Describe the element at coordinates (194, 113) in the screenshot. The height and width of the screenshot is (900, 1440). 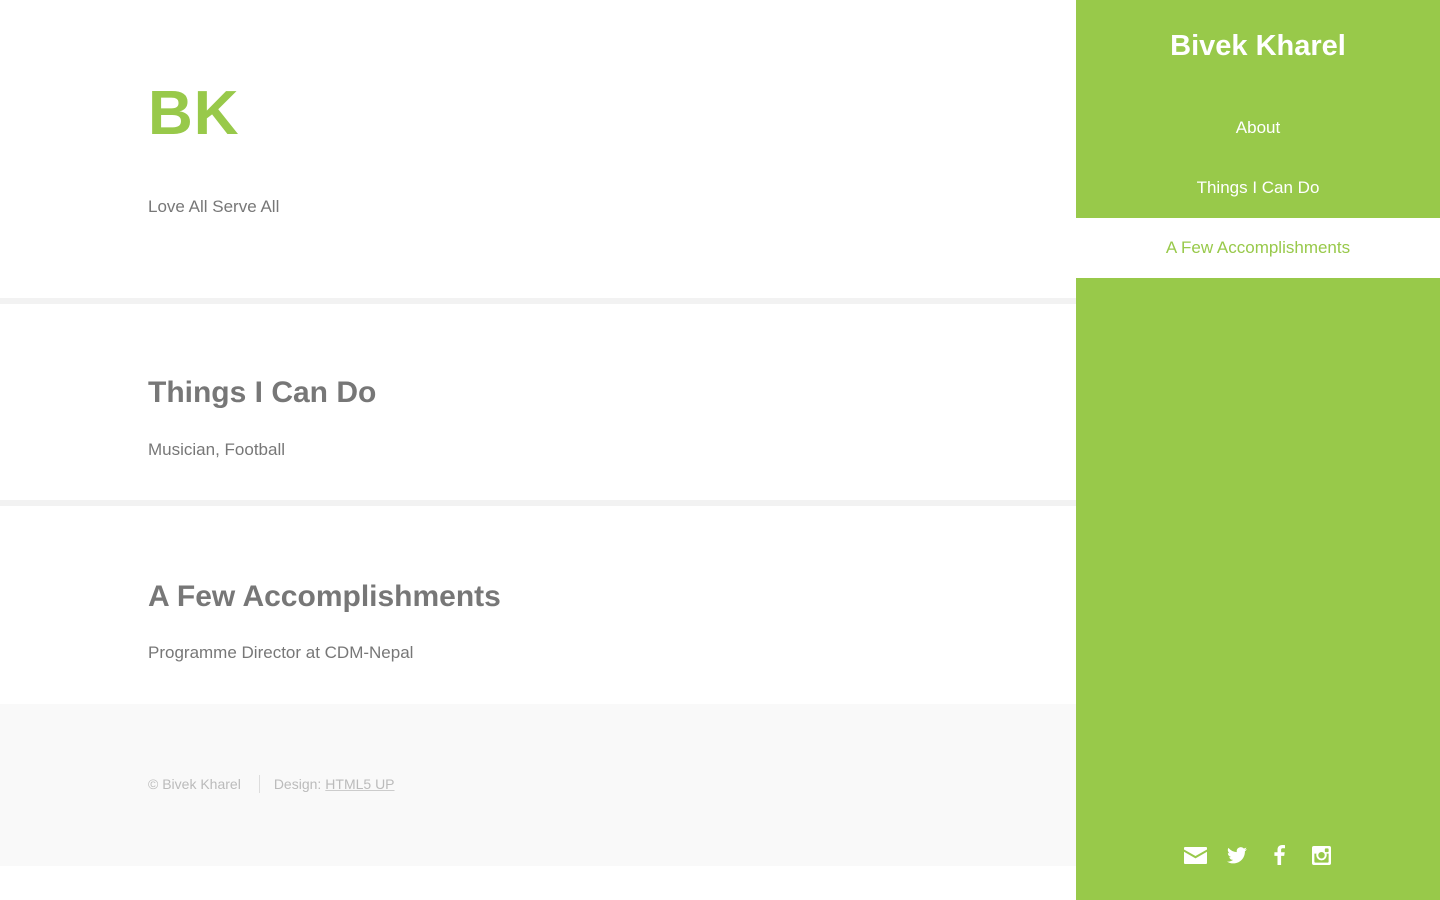
I see `logo-initials: BK` at that location.